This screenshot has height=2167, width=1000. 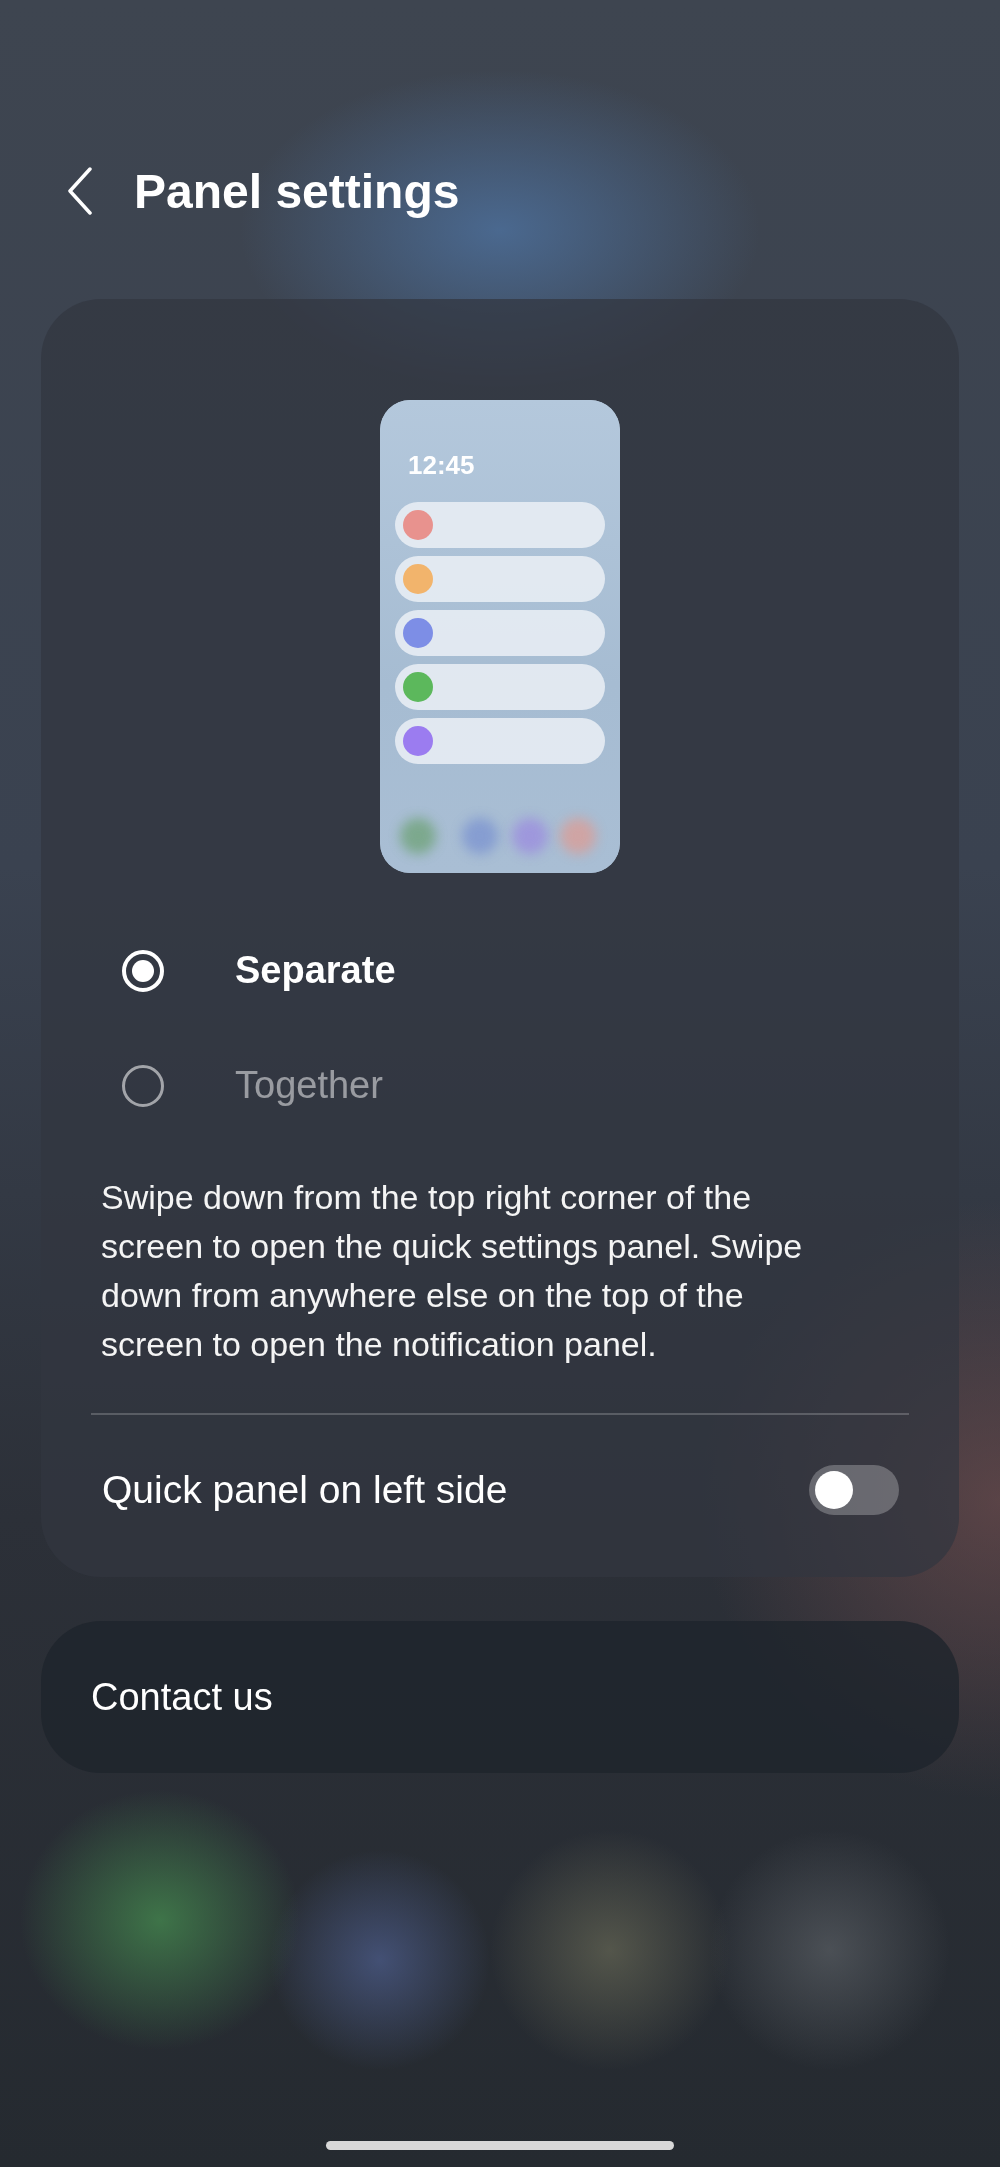 I want to click on radio-option: Together, so click(x=252, y=1085).